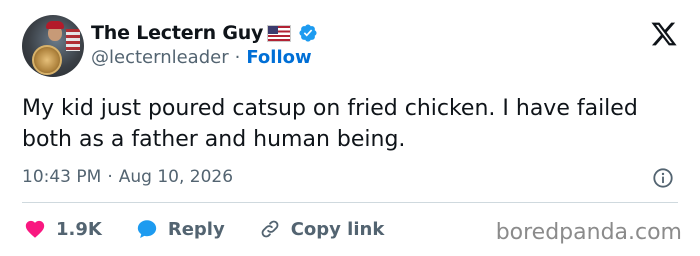  Describe the element at coordinates (308, 33) in the screenshot. I see `verified-badge-icon` at that location.